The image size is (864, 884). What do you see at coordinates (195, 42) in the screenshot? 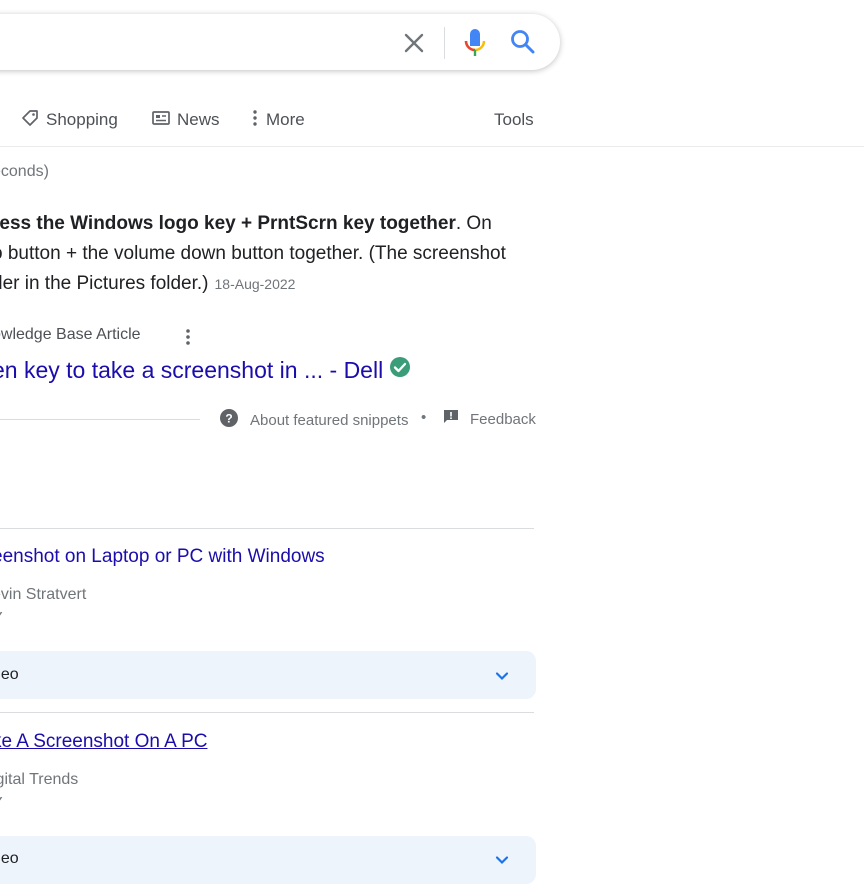
I see `search-input` at bounding box center [195, 42].